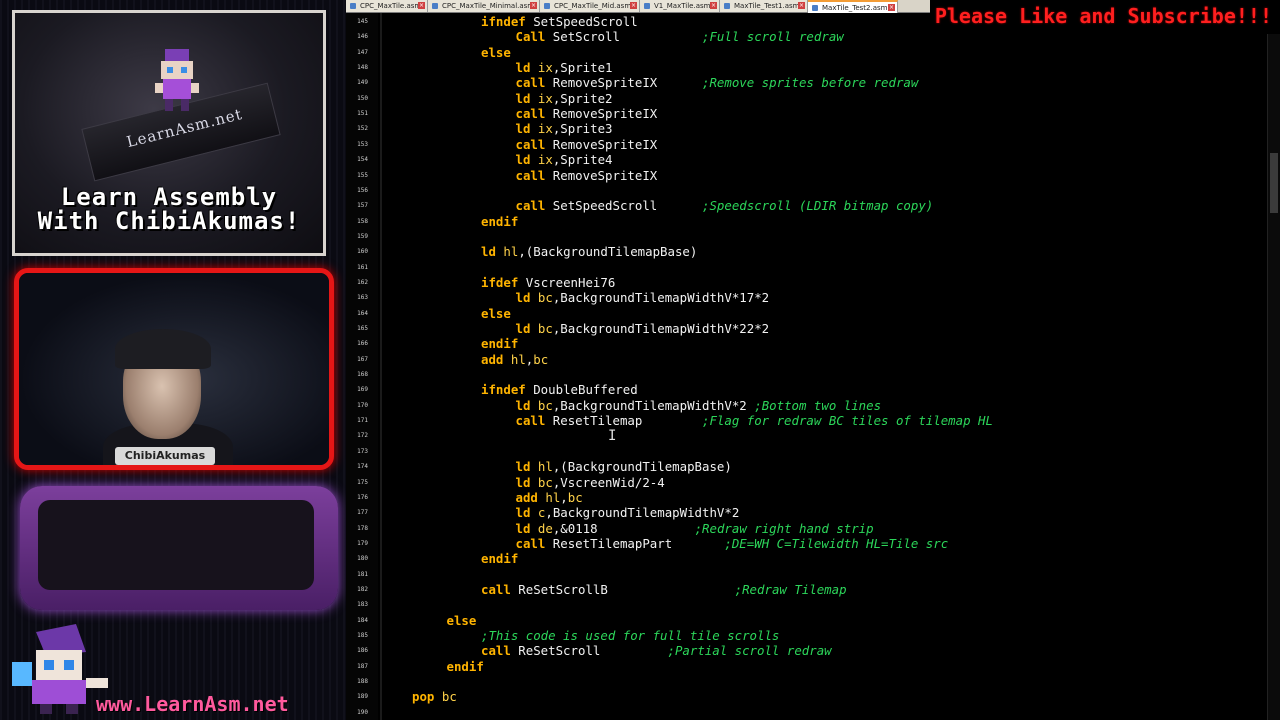 The image size is (1280, 720). I want to click on code-line: ;This code is used for full tile scrolls, so click(630, 635).